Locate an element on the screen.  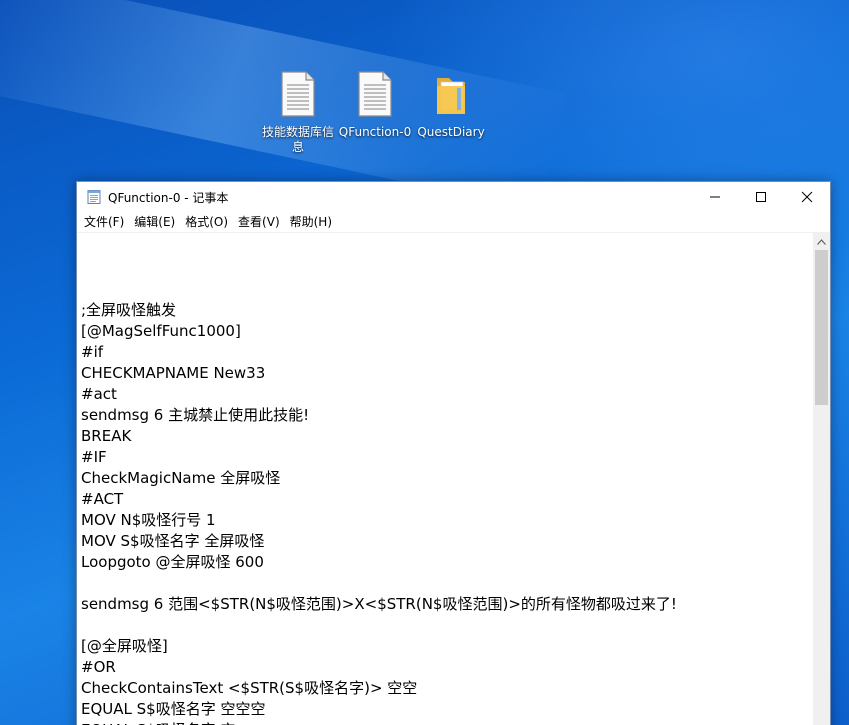
desktop-icon-label: 技能数据库信息 is located at coordinates (297, 139).